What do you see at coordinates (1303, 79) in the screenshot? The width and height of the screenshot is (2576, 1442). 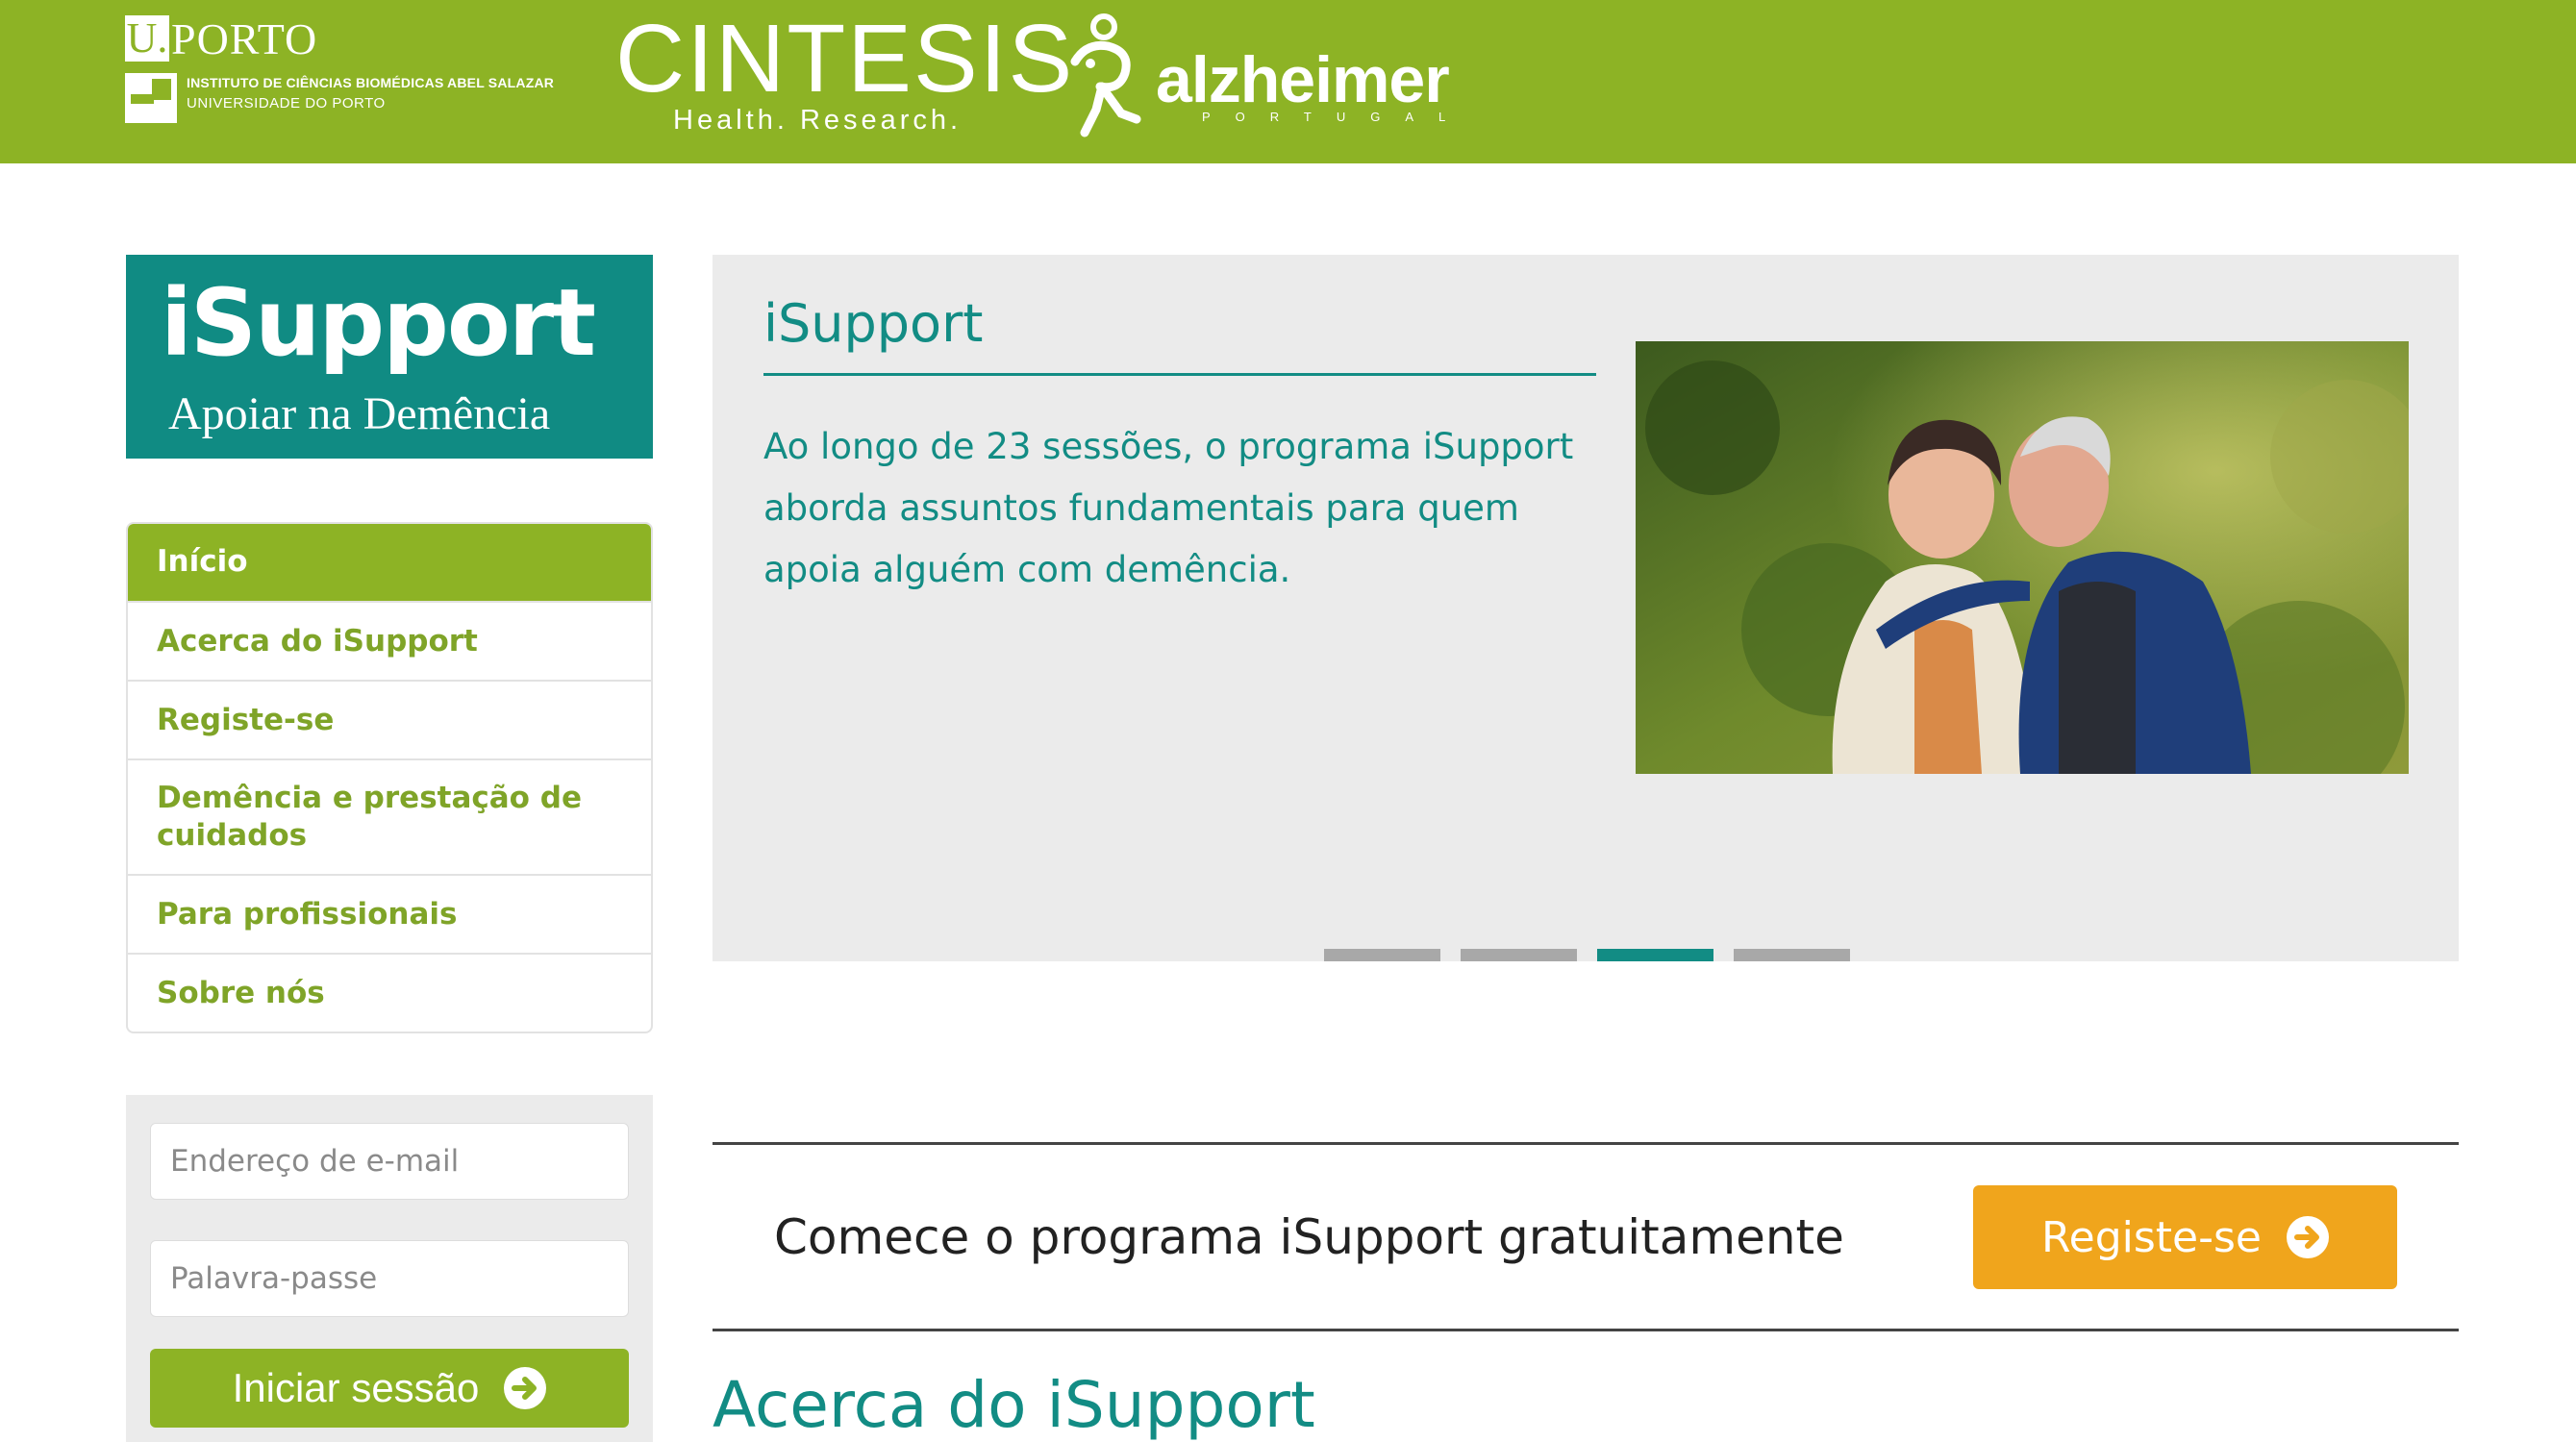 I see `alzheimer-name: alzheimer` at bounding box center [1303, 79].